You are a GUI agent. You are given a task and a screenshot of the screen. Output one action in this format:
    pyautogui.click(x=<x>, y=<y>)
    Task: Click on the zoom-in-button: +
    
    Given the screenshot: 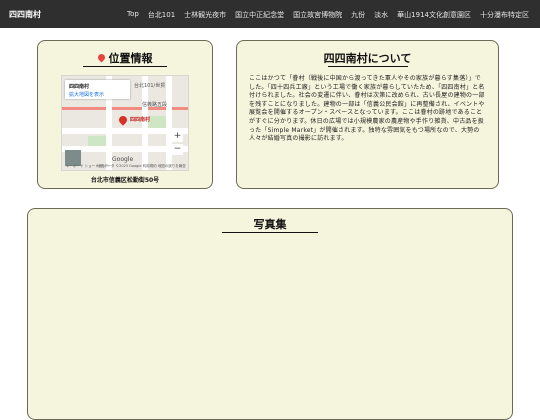 What is the action you would take?
    pyautogui.click(x=177, y=136)
    